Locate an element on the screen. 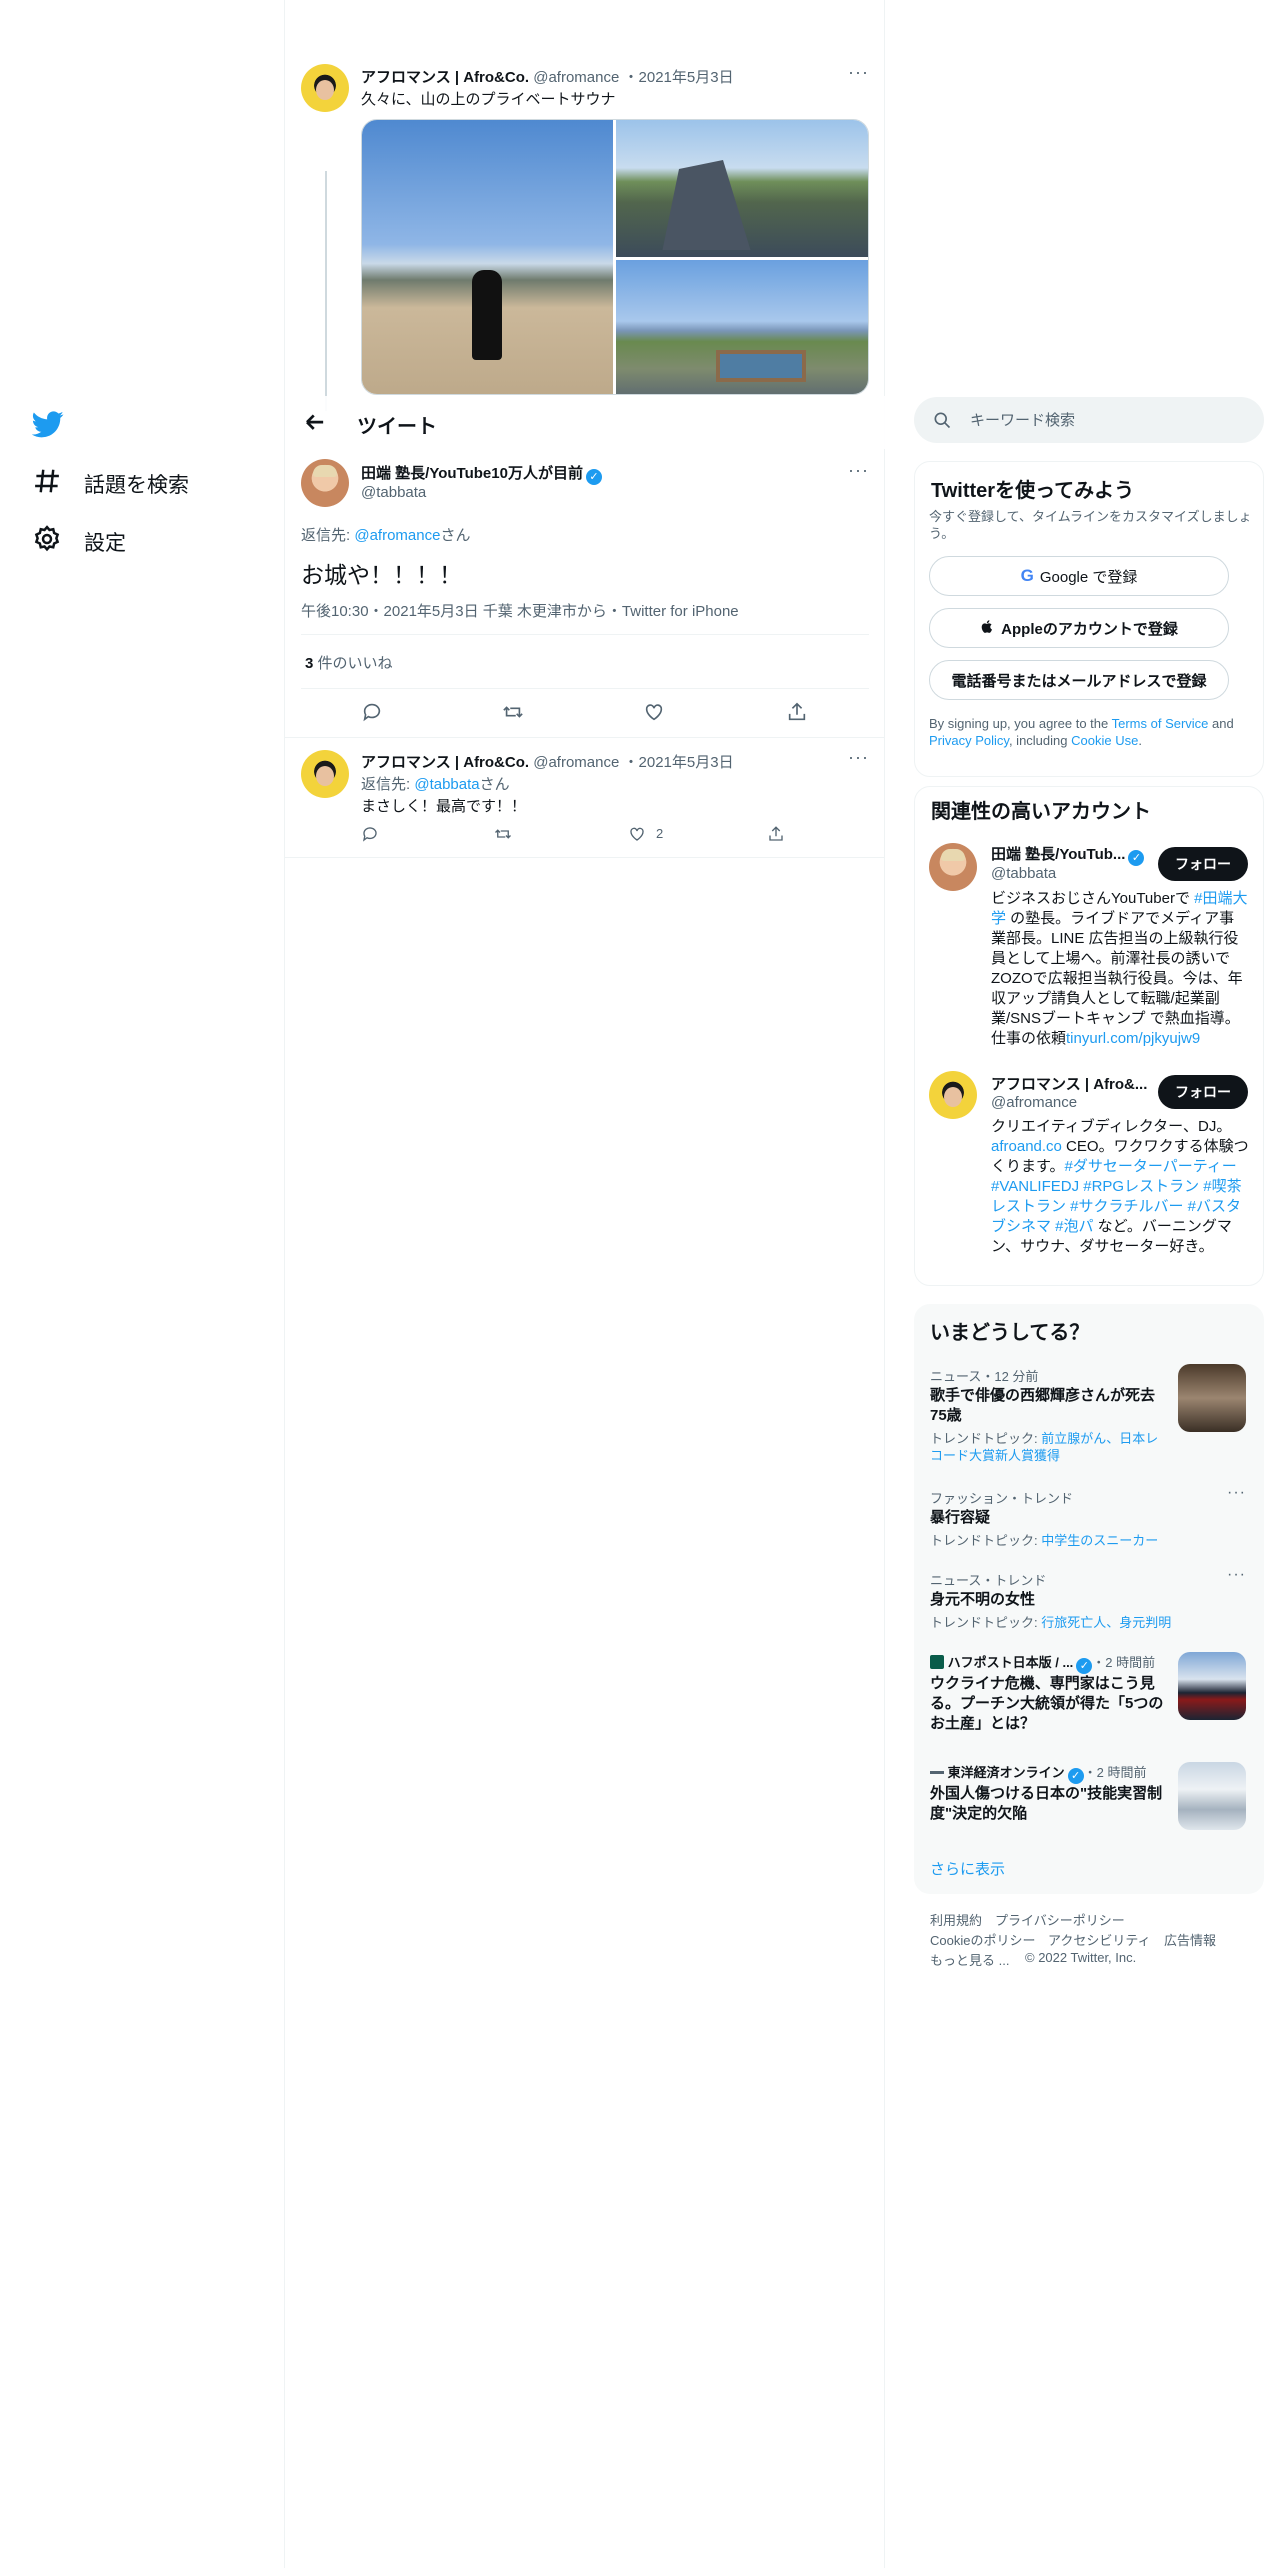 The image size is (1284, 2568). nav-explore: 話題を検索 is located at coordinates (110, 484).